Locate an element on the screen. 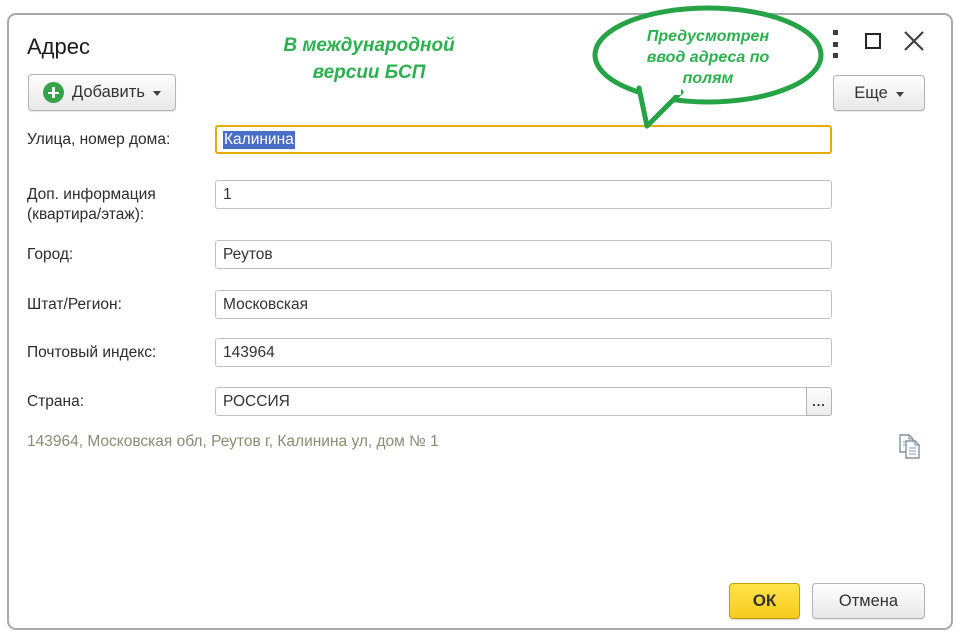  copy-pages-icon is located at coordinates (910, 446).